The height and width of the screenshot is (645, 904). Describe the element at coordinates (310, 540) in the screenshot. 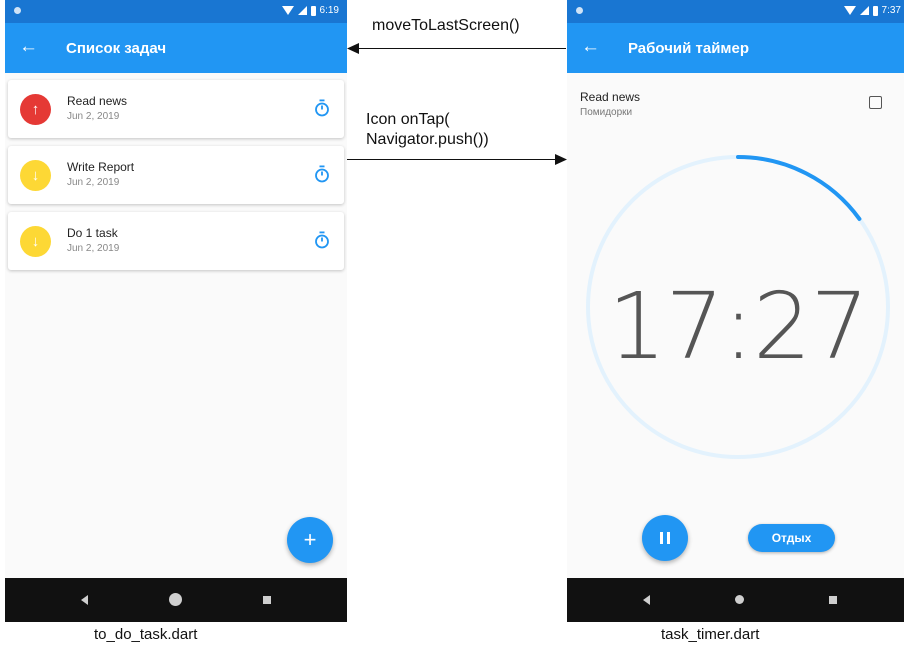

I see `add-task-button: +` at that location.